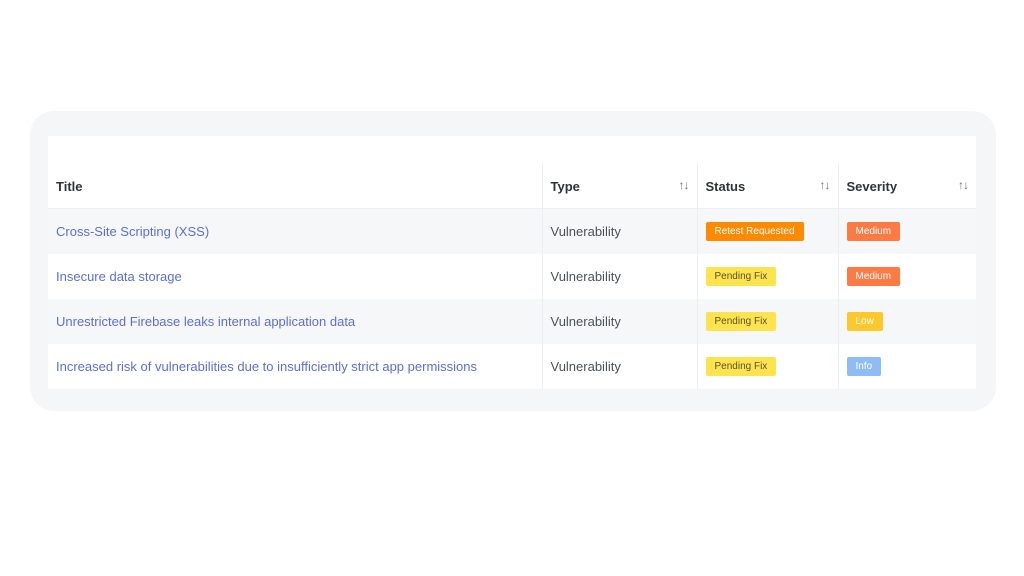 Image resolution: width=1024 pixels, height=576 pixels. Describe the element at coordinates (906, 321) in the screenshot. I see `cell-severity: Low` at that location.